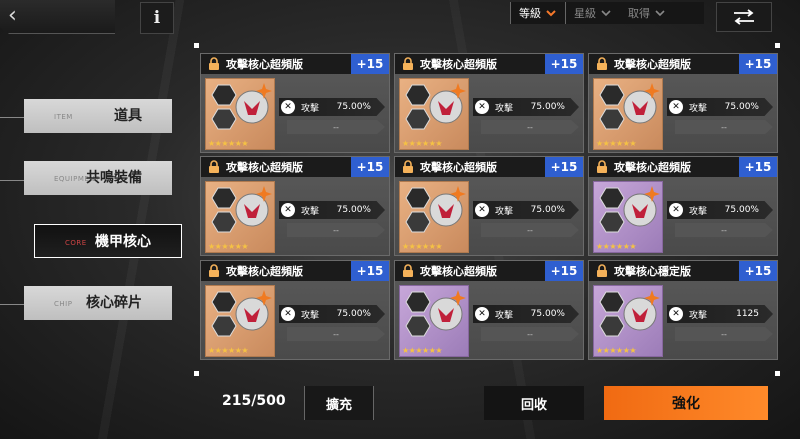  What do you see at coordinates (98, 116) in the screenshot?
I see `sidebar-item-item: ITEM 道具` at bounding box center [98, 116].